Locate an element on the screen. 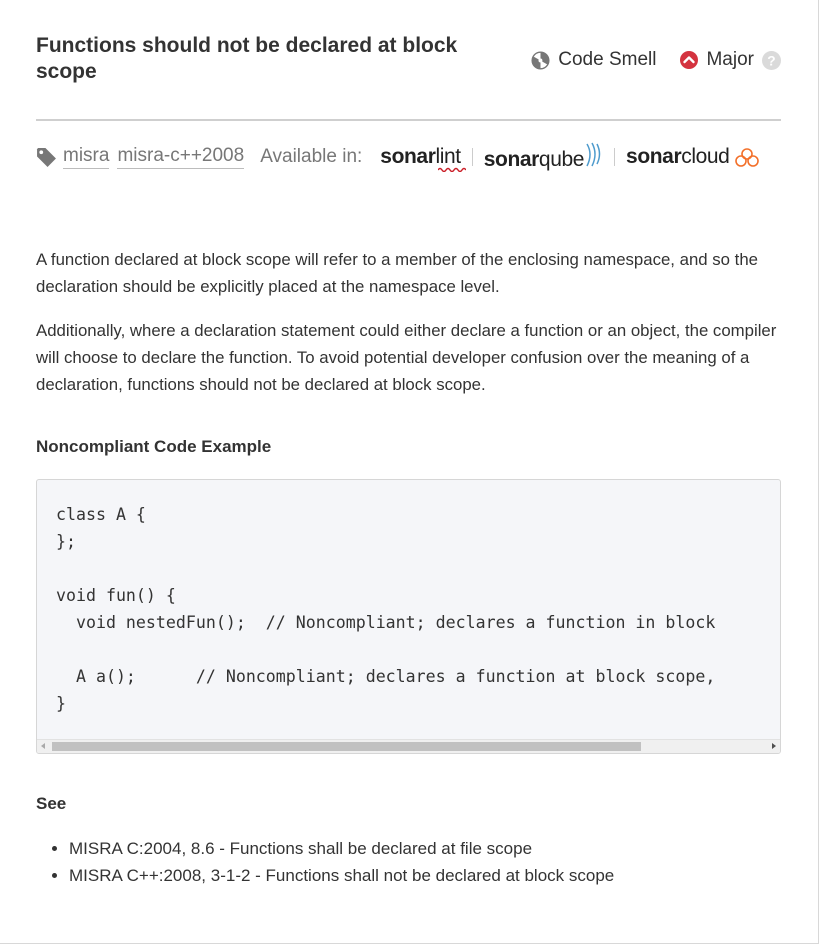 Image resolution: width=821 pixels, height=948 pixels. rule-severity: Major ? is located at coordinates (730, 60).